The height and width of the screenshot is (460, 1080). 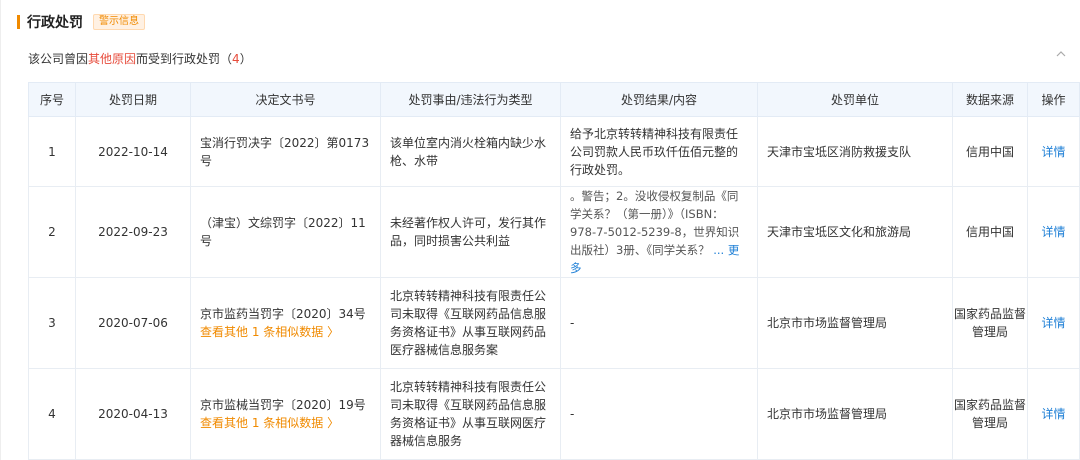 I want to click on row-reason: 该单位室内消火栓箱内缺少水枪、水带, so click(x=470, y=151).